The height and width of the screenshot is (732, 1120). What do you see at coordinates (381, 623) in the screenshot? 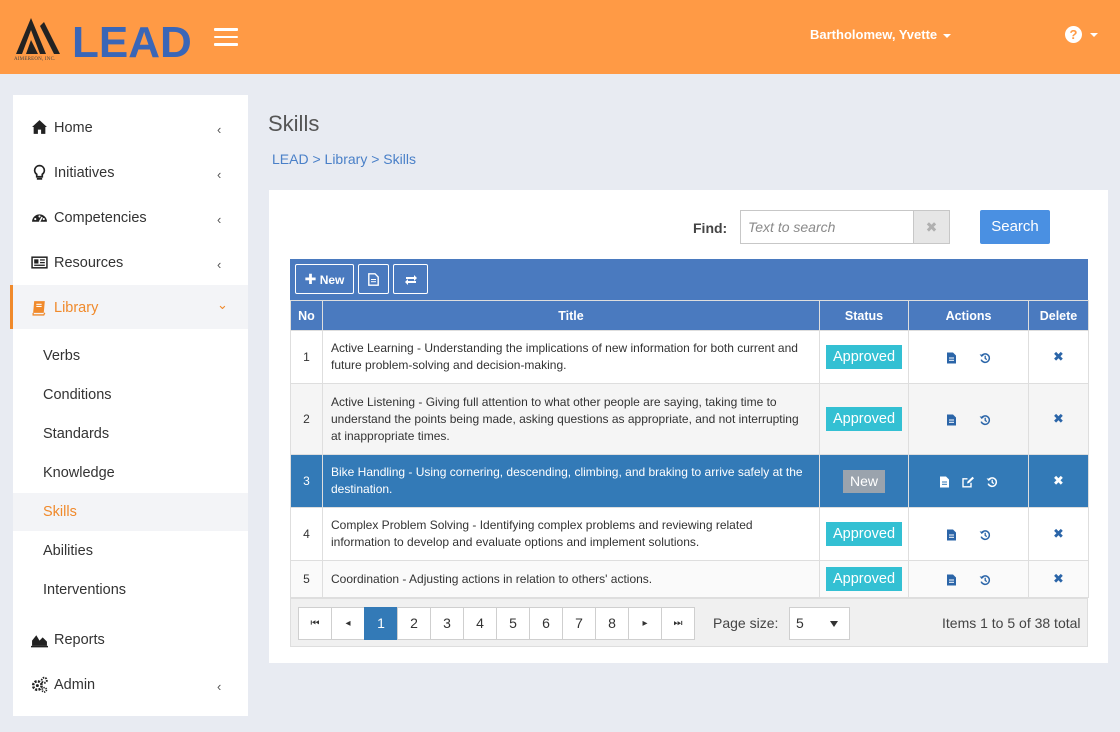
I see `page-button-1: 1` at bounding box center [381, 623].